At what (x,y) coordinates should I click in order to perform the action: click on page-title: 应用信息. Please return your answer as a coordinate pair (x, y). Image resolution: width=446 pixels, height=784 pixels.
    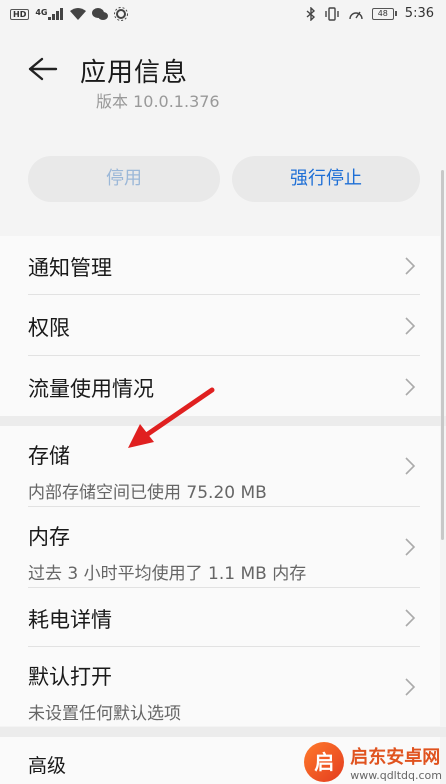
    Looking at the image, I should click on (134, 73).